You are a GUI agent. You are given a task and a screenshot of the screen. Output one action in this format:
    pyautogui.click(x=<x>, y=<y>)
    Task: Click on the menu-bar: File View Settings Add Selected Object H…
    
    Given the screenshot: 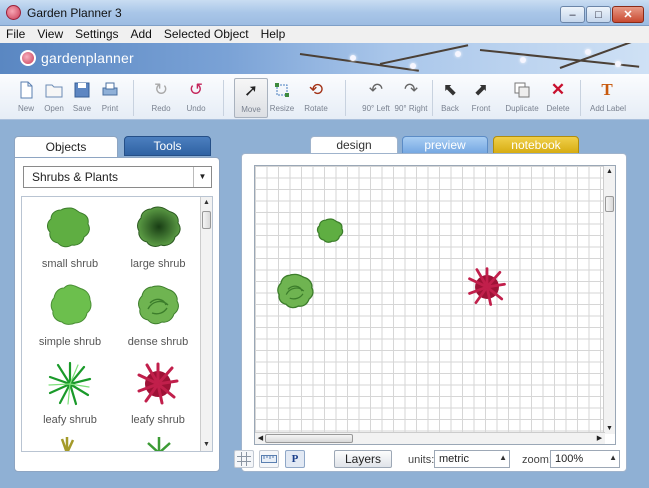 What is the action you would take?
    pyautogui.click(x=324, y=34)
    